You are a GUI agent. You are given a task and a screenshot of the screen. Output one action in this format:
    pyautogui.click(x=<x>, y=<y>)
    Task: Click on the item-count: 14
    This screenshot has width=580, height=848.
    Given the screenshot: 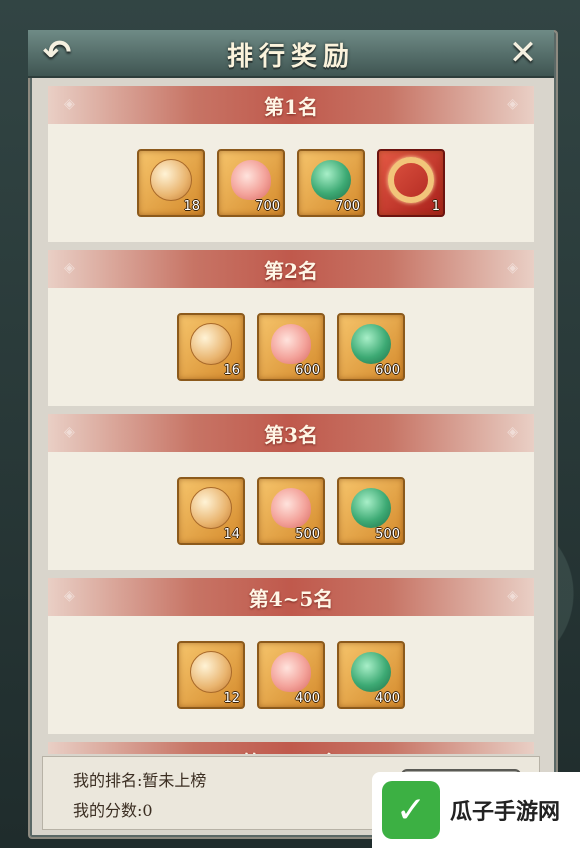 What is the action you would take?
    pyautogui.click(x=231, y=534)
    